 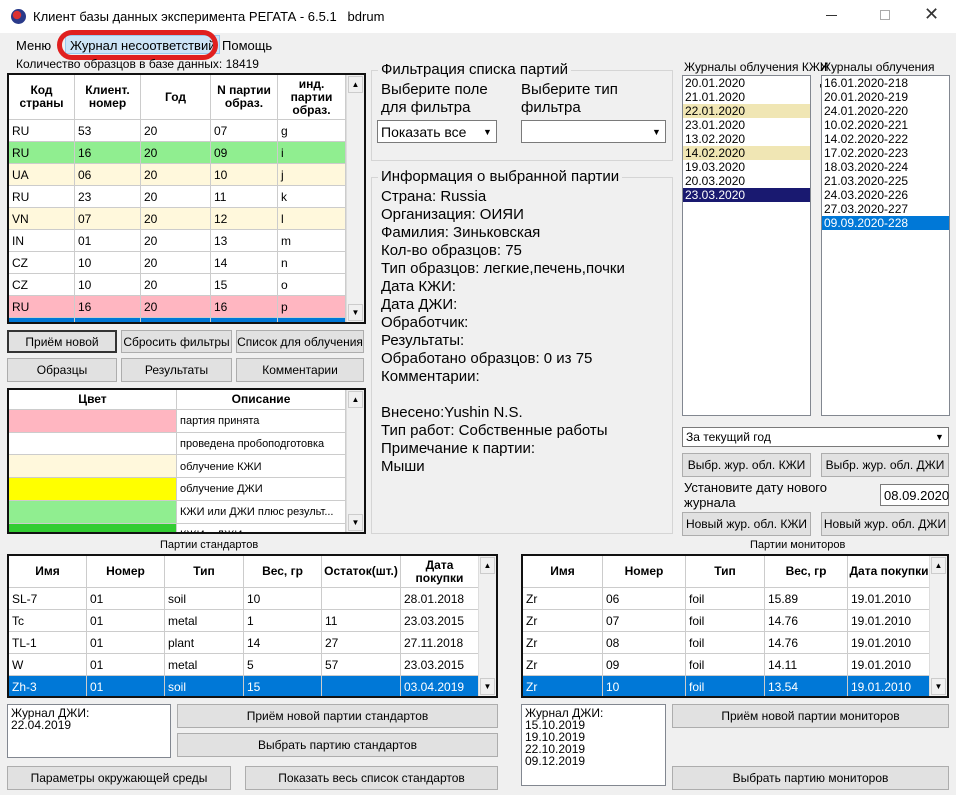 I want to click on menu-item-help: Помощь, so click(x=247, y=45).